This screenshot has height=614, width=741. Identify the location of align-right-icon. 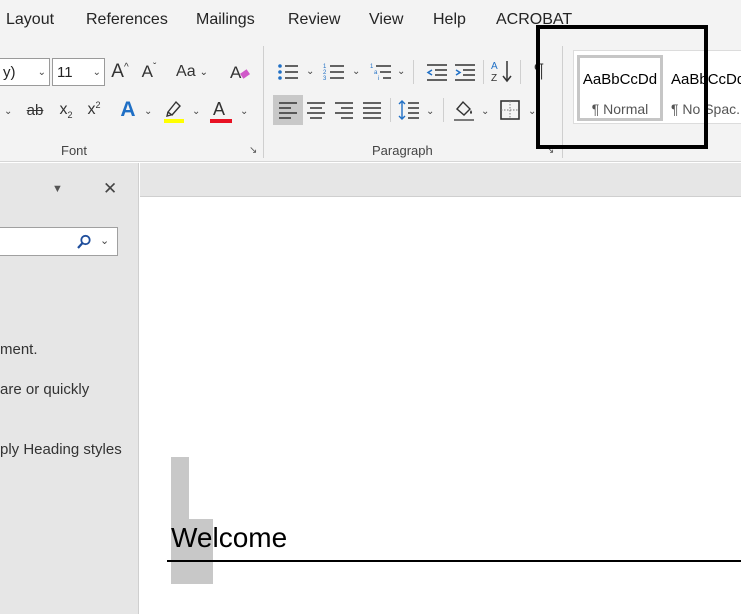
(344, 110).